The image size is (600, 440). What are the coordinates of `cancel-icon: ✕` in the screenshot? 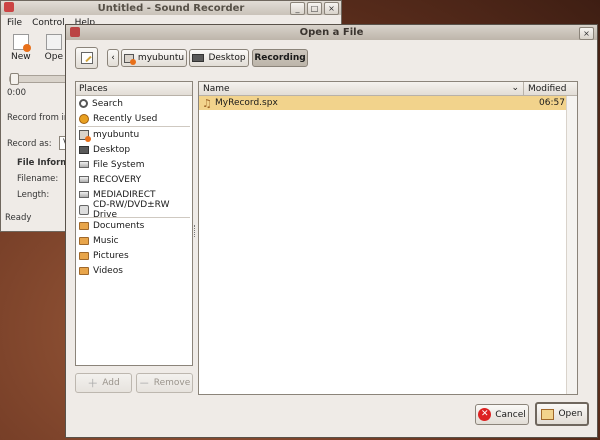 It's located at (485, 414).